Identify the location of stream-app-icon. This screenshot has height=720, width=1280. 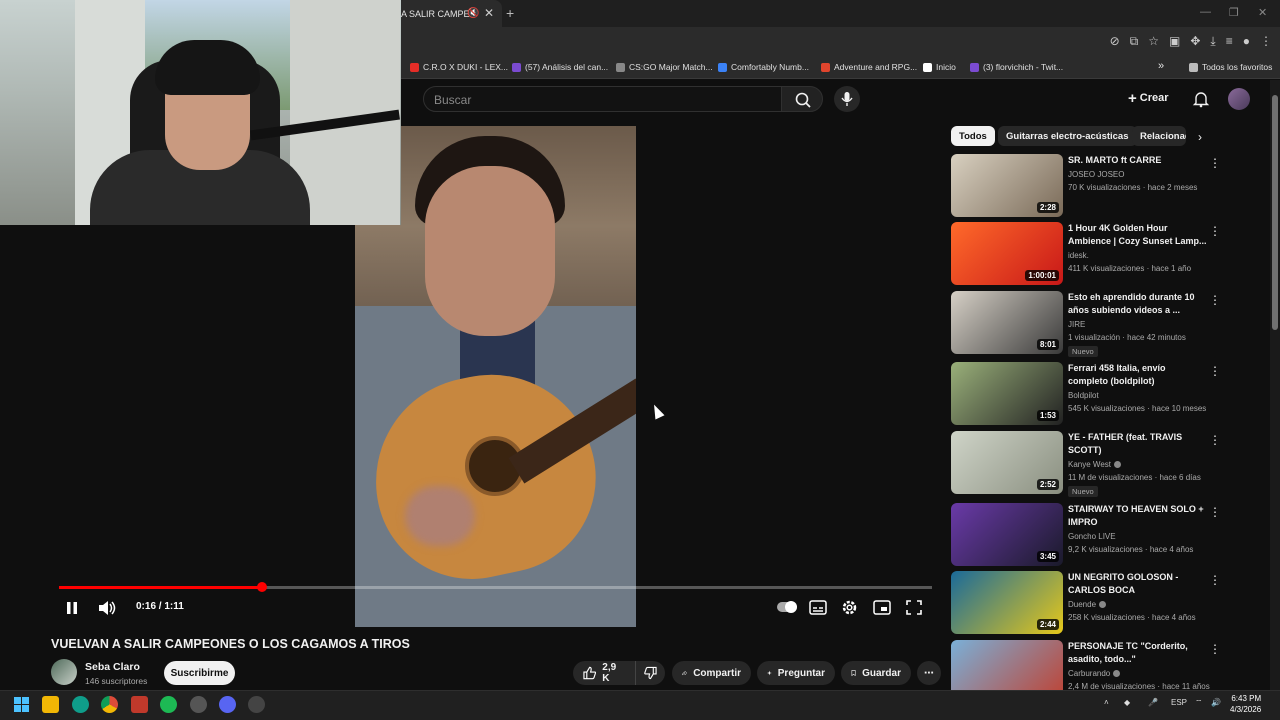
(139, 704).